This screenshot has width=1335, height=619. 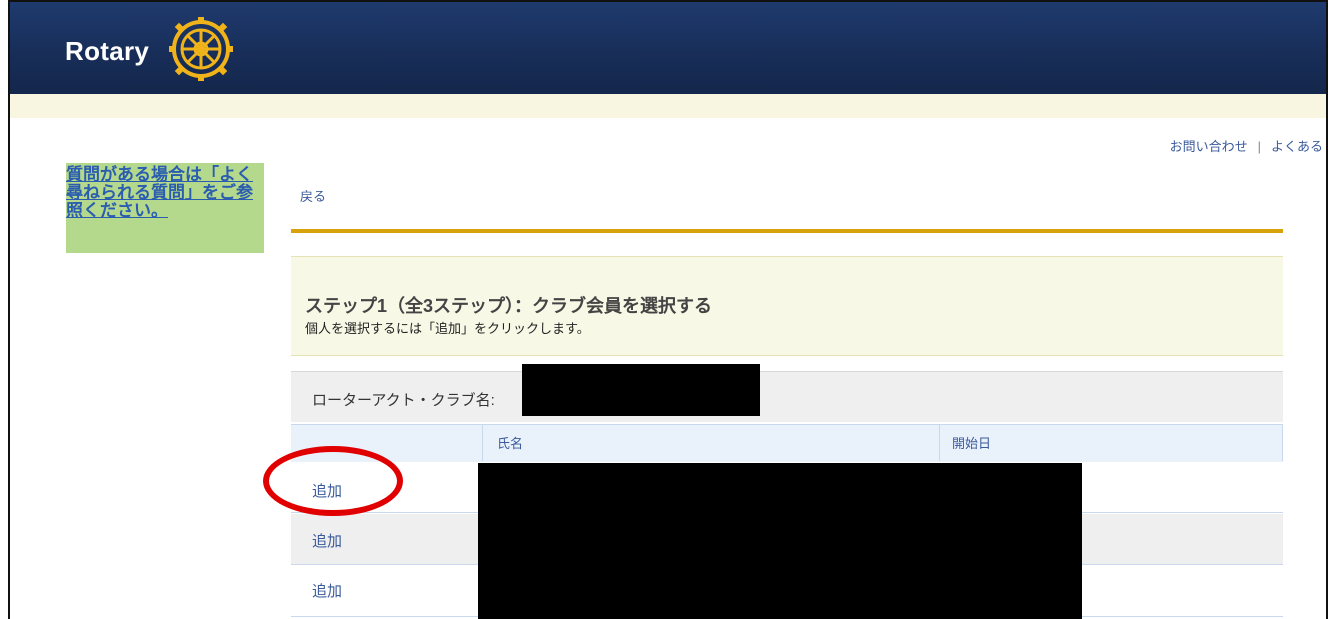 What do you see at coordinates (313, 195) in the screenshot?
I see `back-link: 戻る` at bounding box center [313, 195].